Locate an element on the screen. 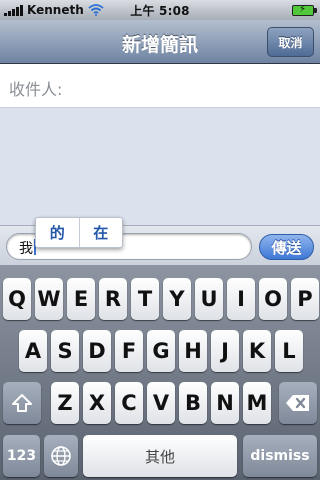 This screenshot has width=320, height=480. shift-key is located at coordinates (22, 403).